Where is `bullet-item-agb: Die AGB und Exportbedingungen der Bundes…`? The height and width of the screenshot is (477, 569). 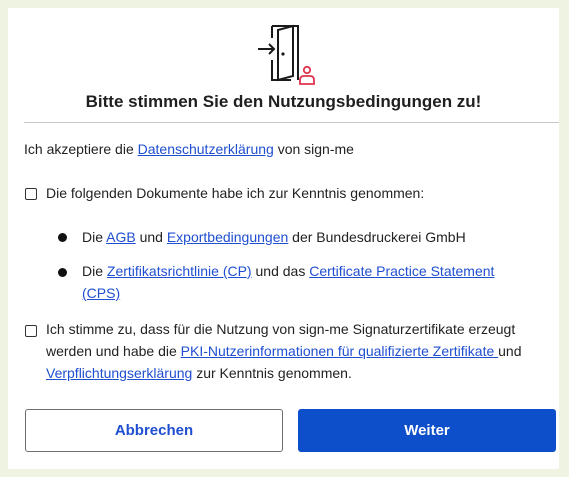 bullet-item-agb: Die AGB und Exportbedingungen der Bundes… is located at coordinates (317, 237).